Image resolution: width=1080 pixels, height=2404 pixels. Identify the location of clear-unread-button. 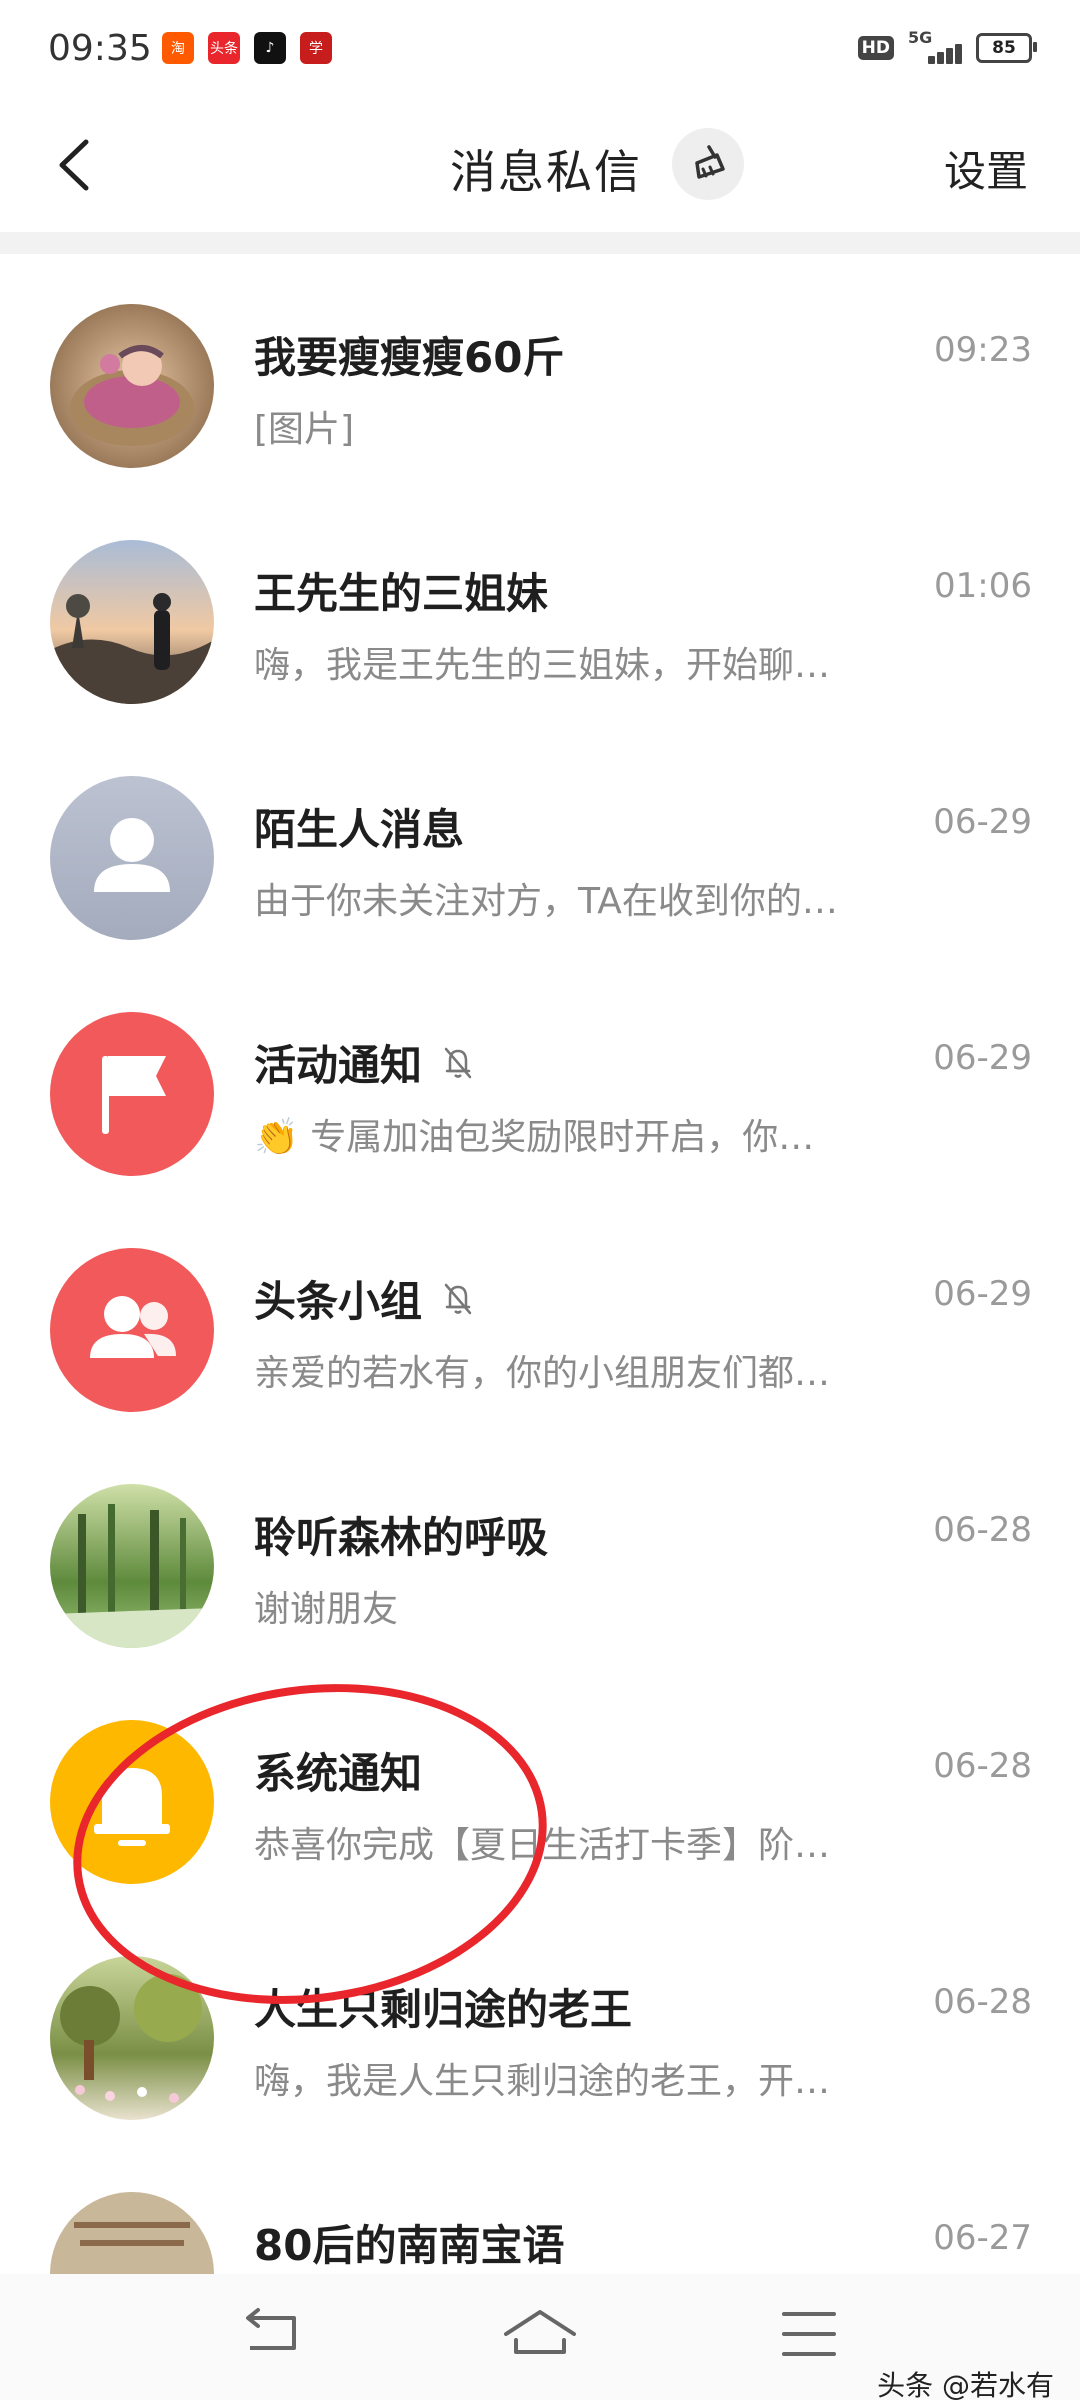
(708, 164).